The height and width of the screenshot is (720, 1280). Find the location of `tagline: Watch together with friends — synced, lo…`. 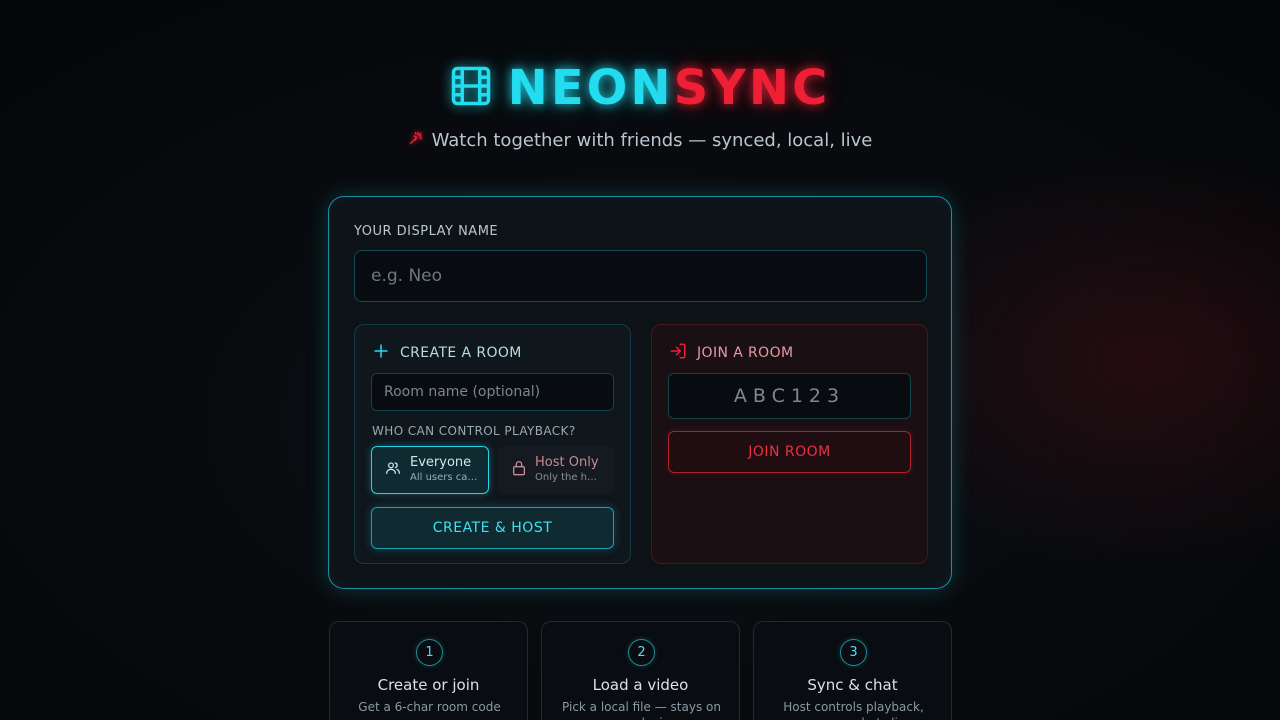

tagline: Watch together with friends — synced, lo… is located at coordinates (640, 140).